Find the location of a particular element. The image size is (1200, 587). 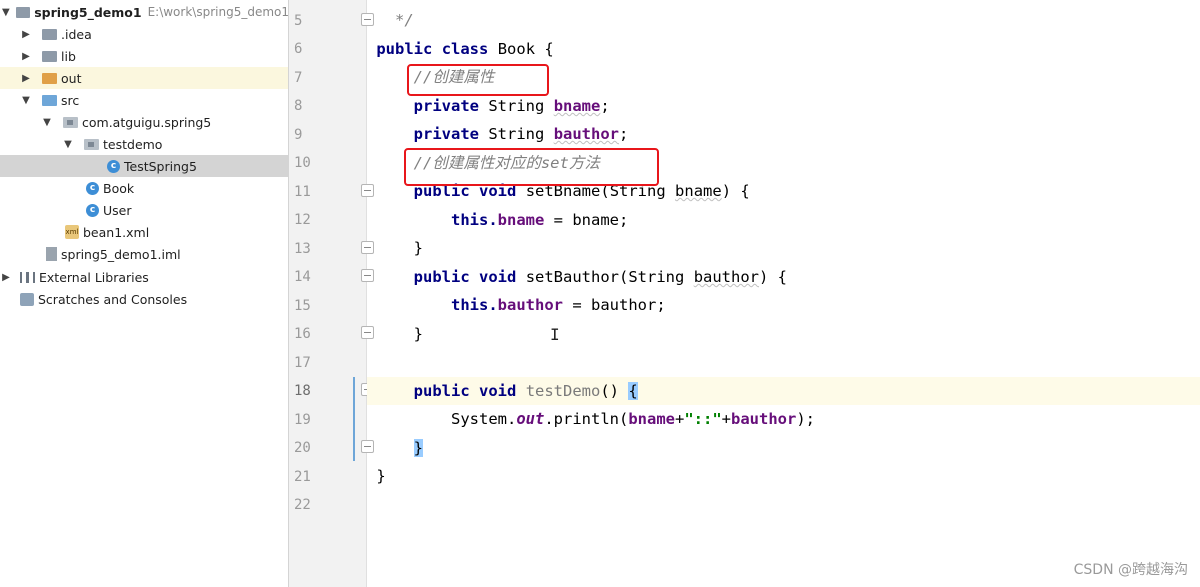

tree-item-testdemo: ▼ testdemo is located at coordinates (144, 144).